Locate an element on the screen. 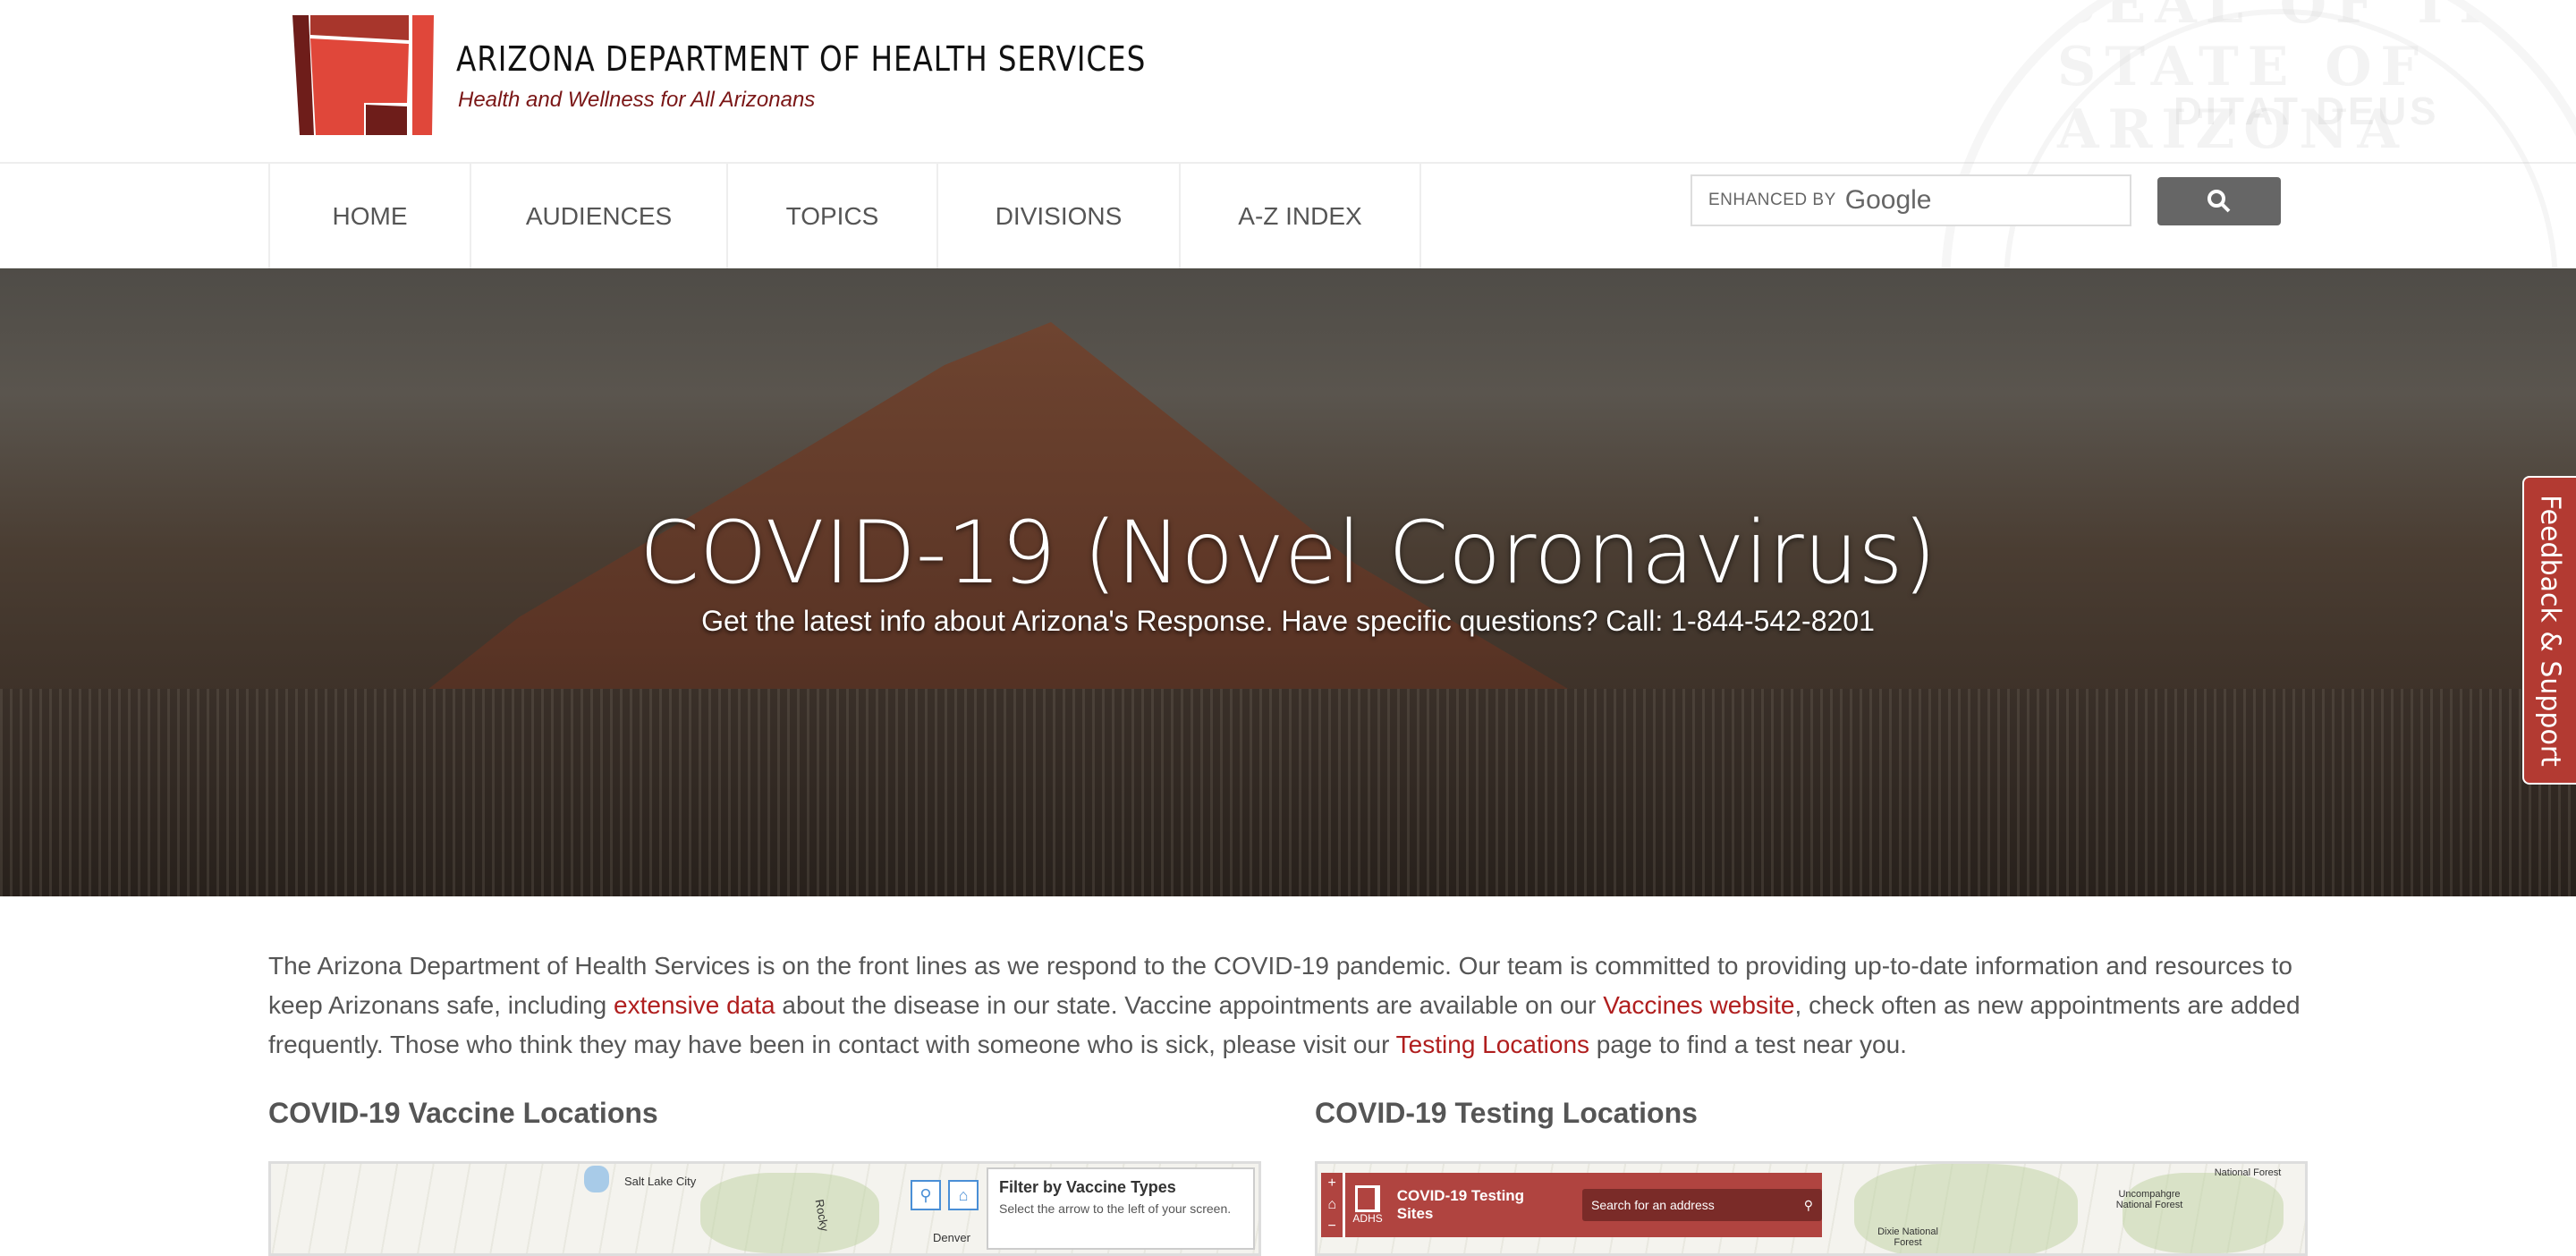 This screenshot has height=1256, width=2576. home-icon: ⌂ is located at coordinates (1331, 1205).